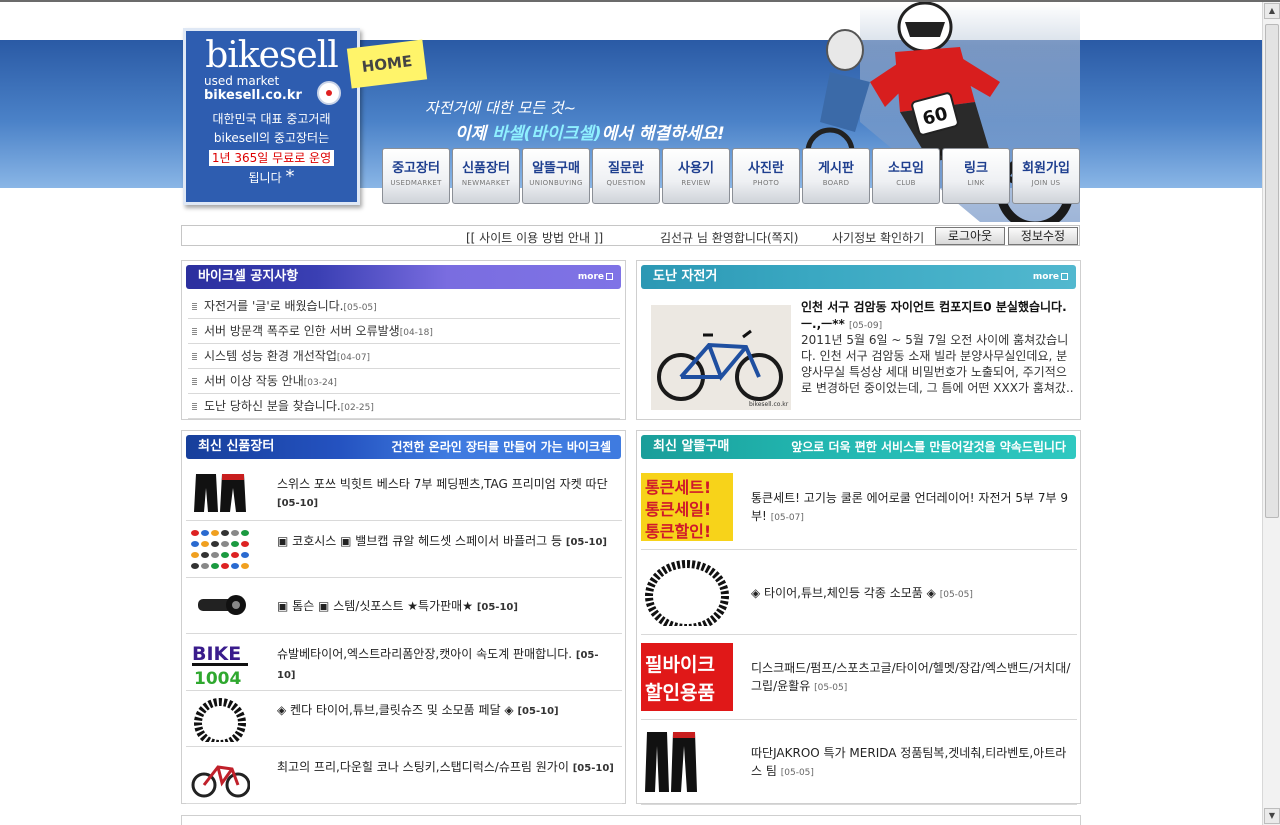 This screenshot has width=1280, height=825. I want to click on nav-item-sublabel: USEDMARKET, so click(416, 183).